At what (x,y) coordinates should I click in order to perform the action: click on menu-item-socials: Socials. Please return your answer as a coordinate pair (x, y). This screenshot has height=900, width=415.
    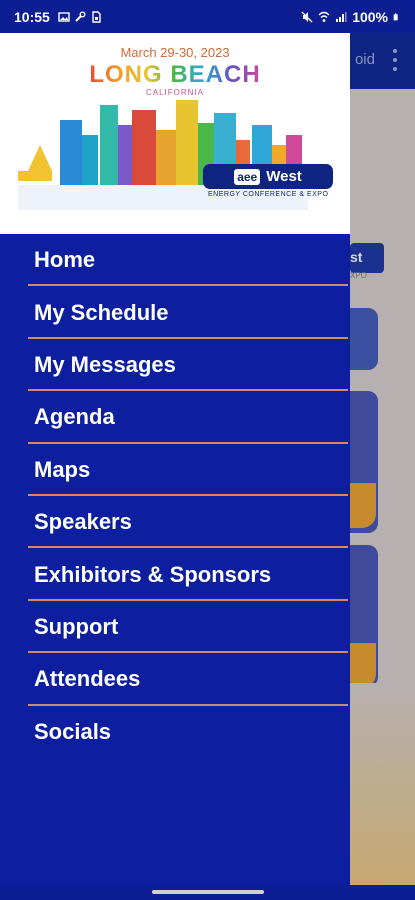
    Looking at the image, I should click on (175, 732).